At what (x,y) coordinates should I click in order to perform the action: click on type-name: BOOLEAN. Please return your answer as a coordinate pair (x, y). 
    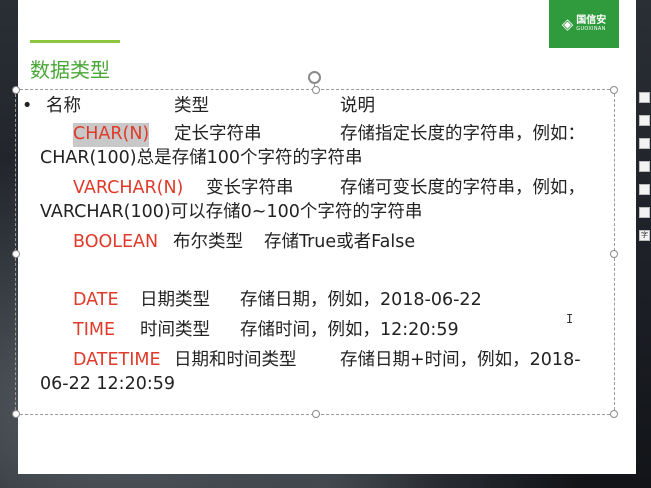
    Looking at the image, I should click on (116, 242).